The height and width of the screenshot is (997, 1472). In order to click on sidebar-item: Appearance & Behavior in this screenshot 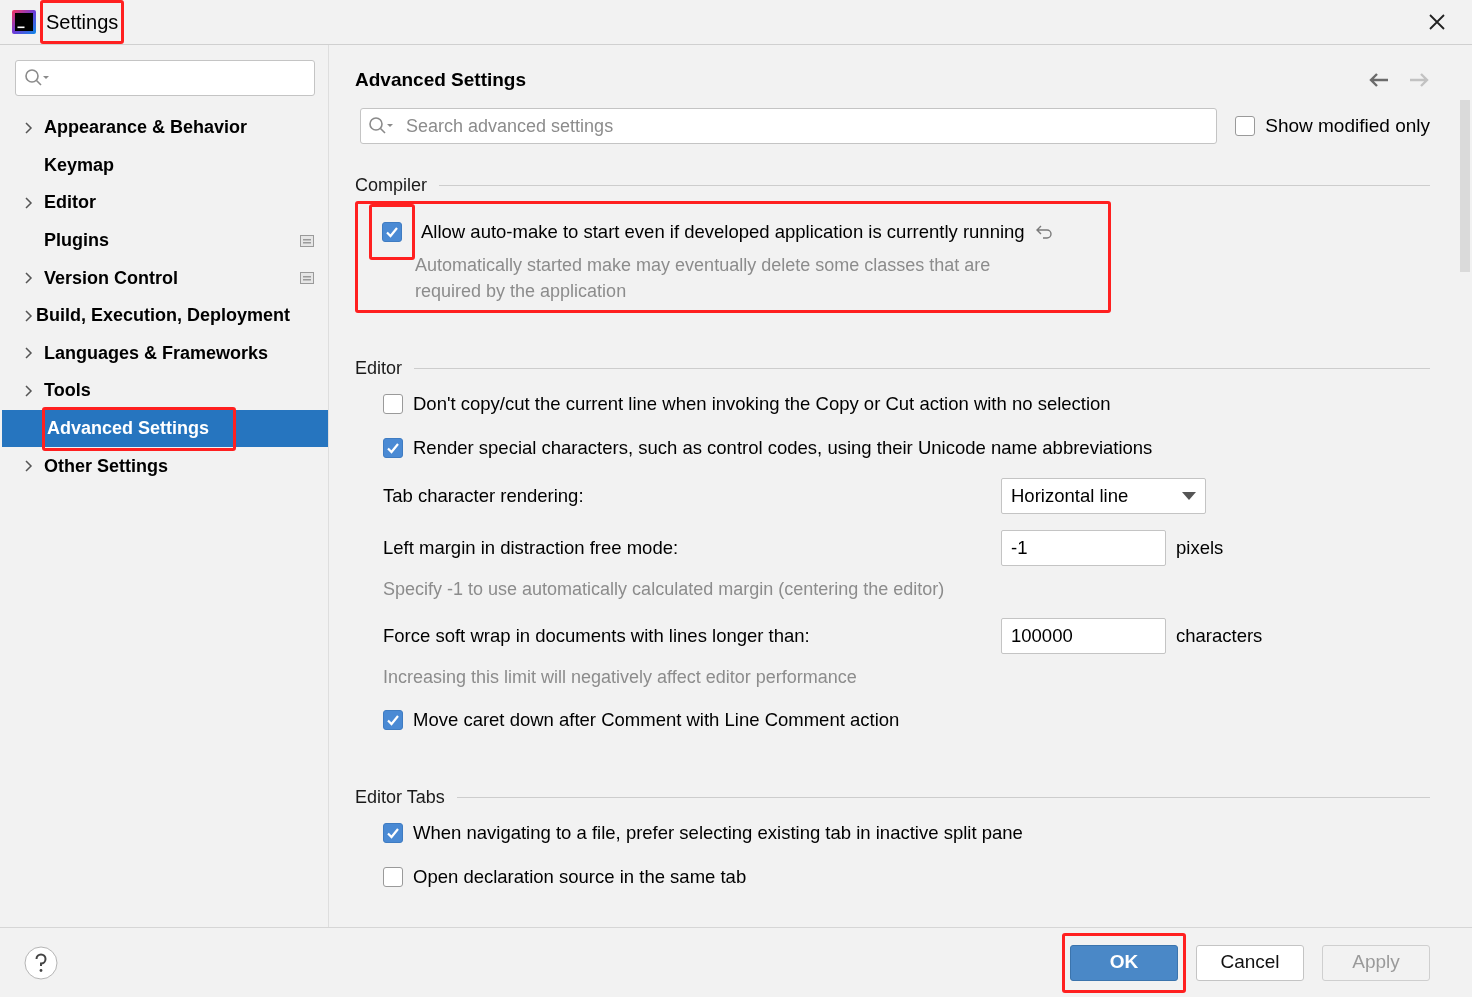, I will do `click(165, 128)`.